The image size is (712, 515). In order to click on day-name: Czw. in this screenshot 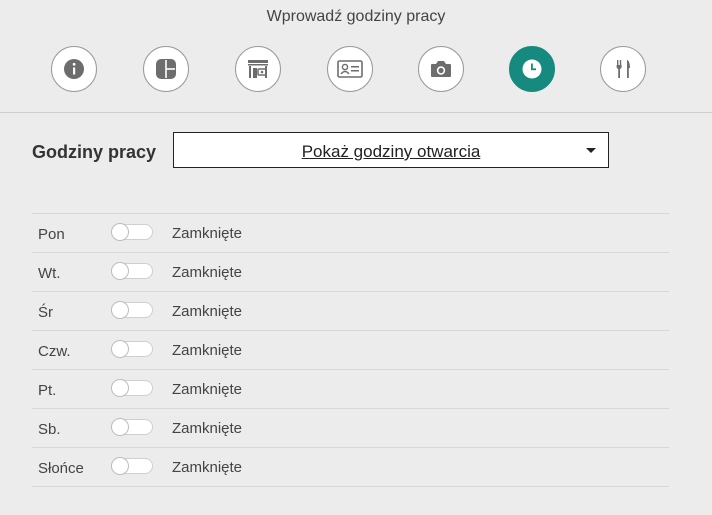, I will do `click(54, 351)`.